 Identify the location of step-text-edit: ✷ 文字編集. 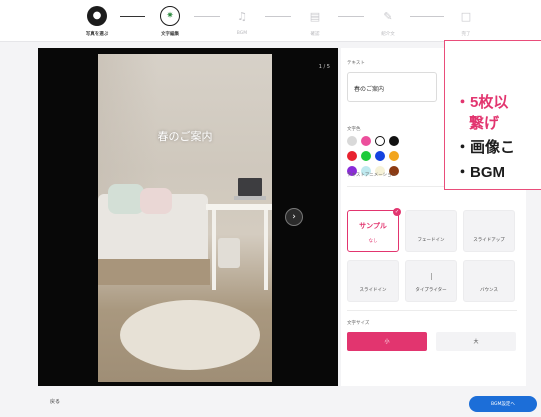
(170, 21).